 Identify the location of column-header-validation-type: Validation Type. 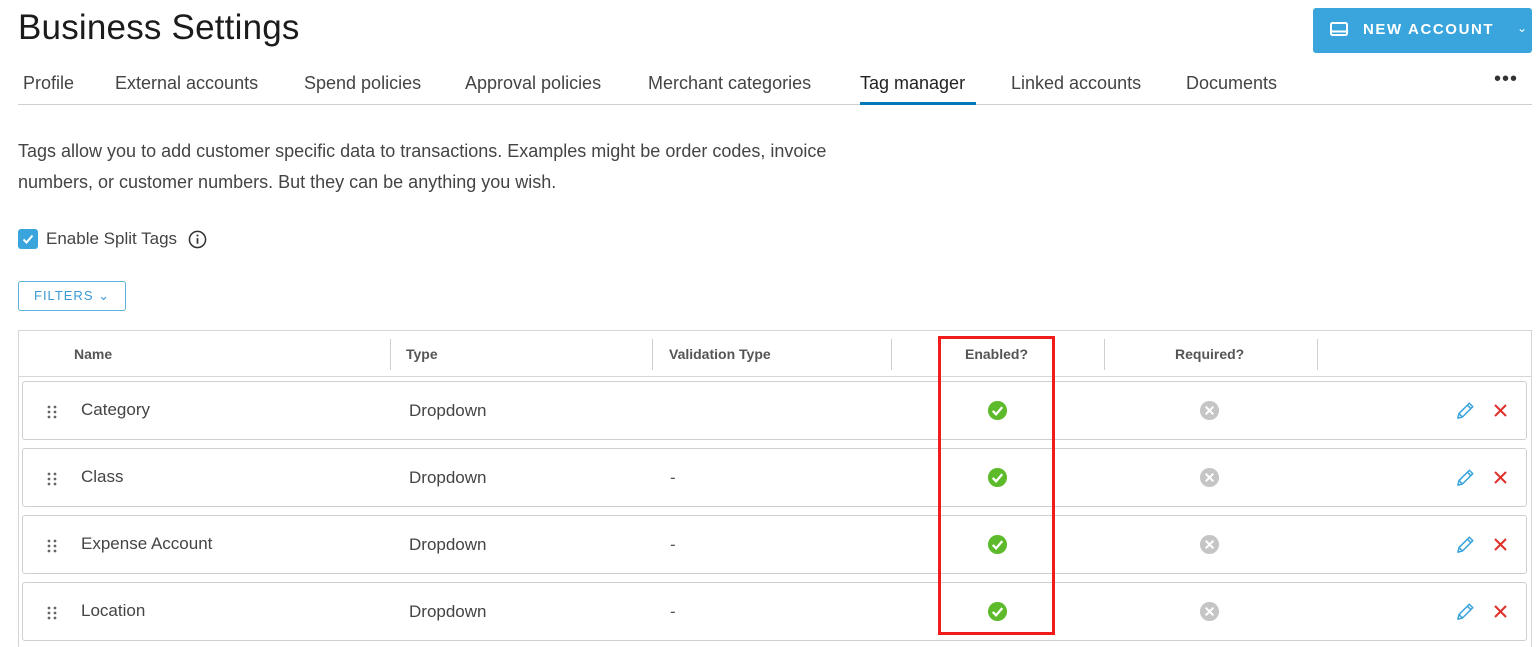
(720, 354).